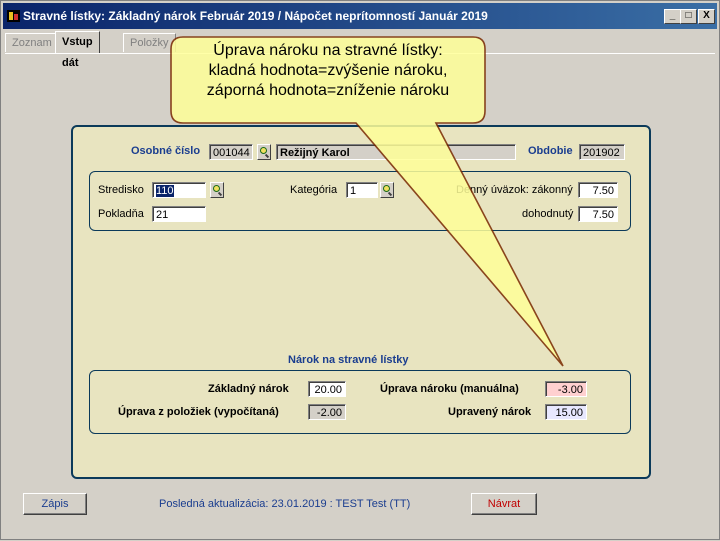  What do you see at coordinates (32, 42) in the screenshot?
I see `tab-zoznam: Zoznam` at bounding box center [32, 42].